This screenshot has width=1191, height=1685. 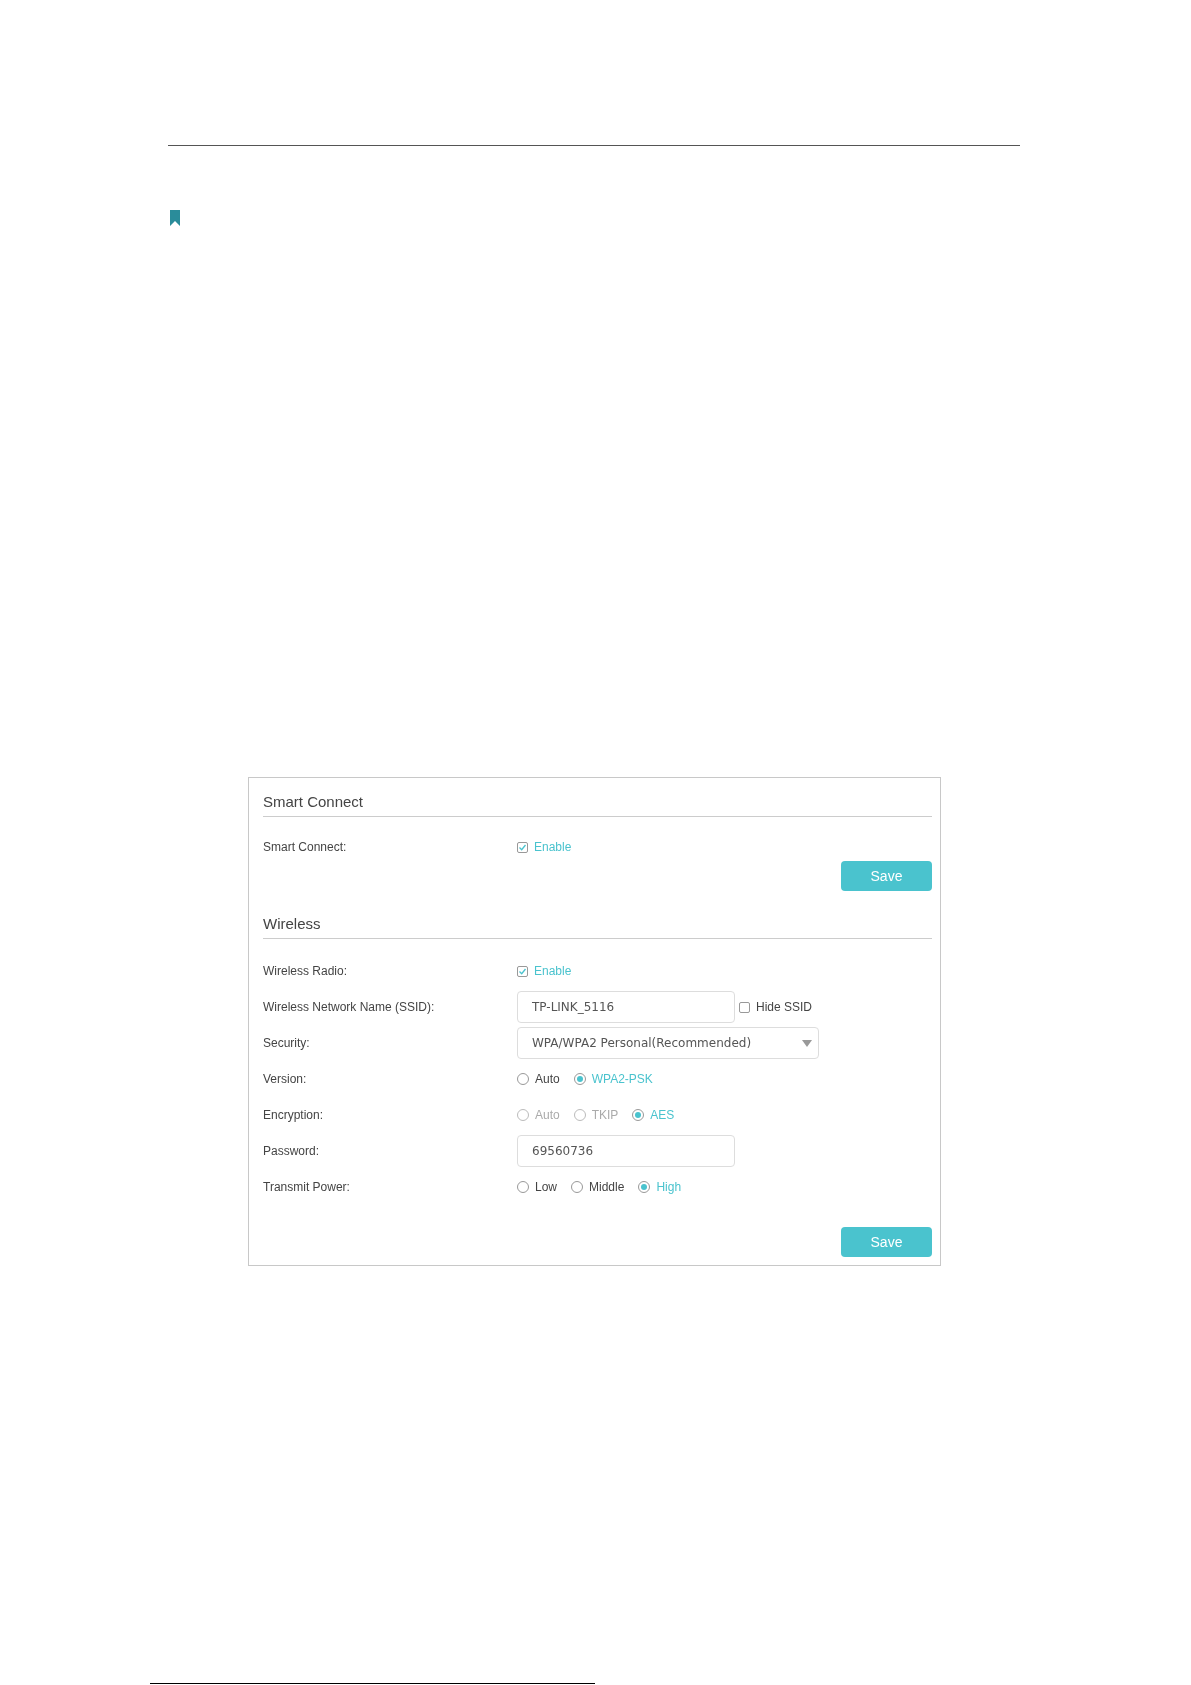 I want to click on field-label: Wireless Network Name (SSID):, so click(x=349, y=1007).